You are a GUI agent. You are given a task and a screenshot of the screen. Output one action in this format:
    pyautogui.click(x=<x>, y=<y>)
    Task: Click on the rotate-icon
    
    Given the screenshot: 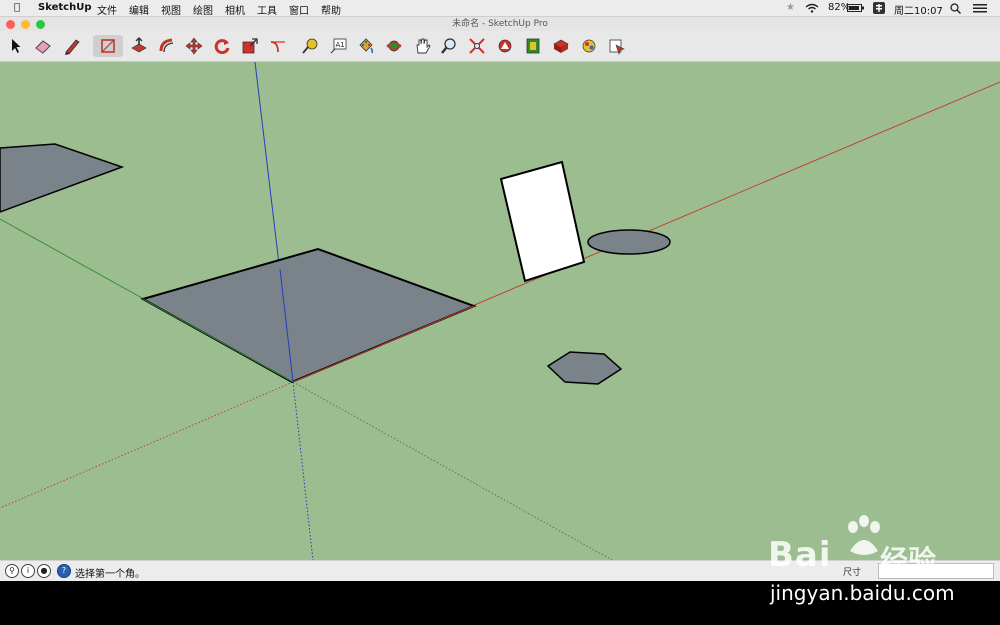 What is the action you would take?
    pyautogui.click(x=222, y=46)
    